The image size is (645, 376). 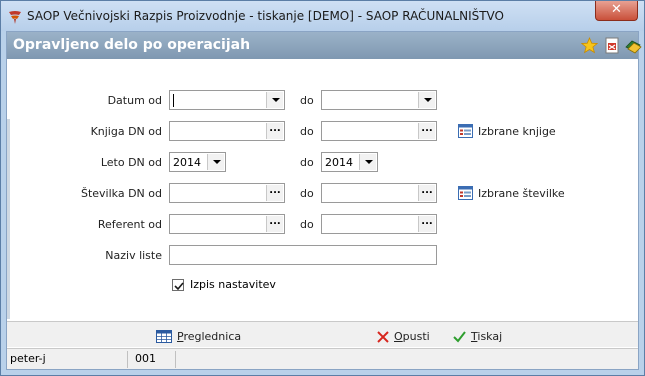 I want to click on naziv-liste-input, so click(x=303, y=255).